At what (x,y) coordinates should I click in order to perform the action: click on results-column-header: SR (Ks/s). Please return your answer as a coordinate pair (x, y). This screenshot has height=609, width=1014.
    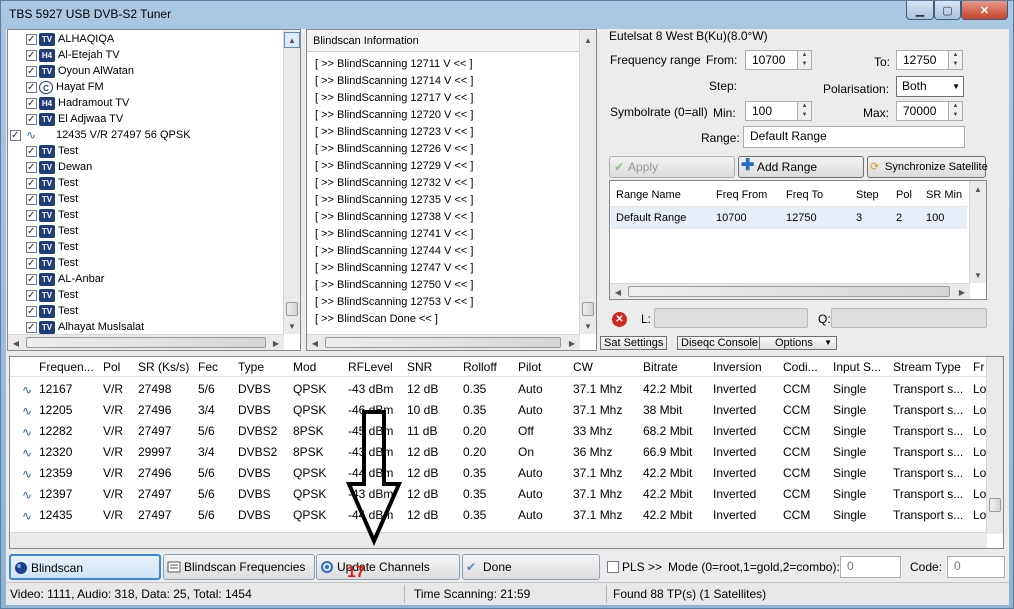
    Looking at the image, I should click on (163, 367).